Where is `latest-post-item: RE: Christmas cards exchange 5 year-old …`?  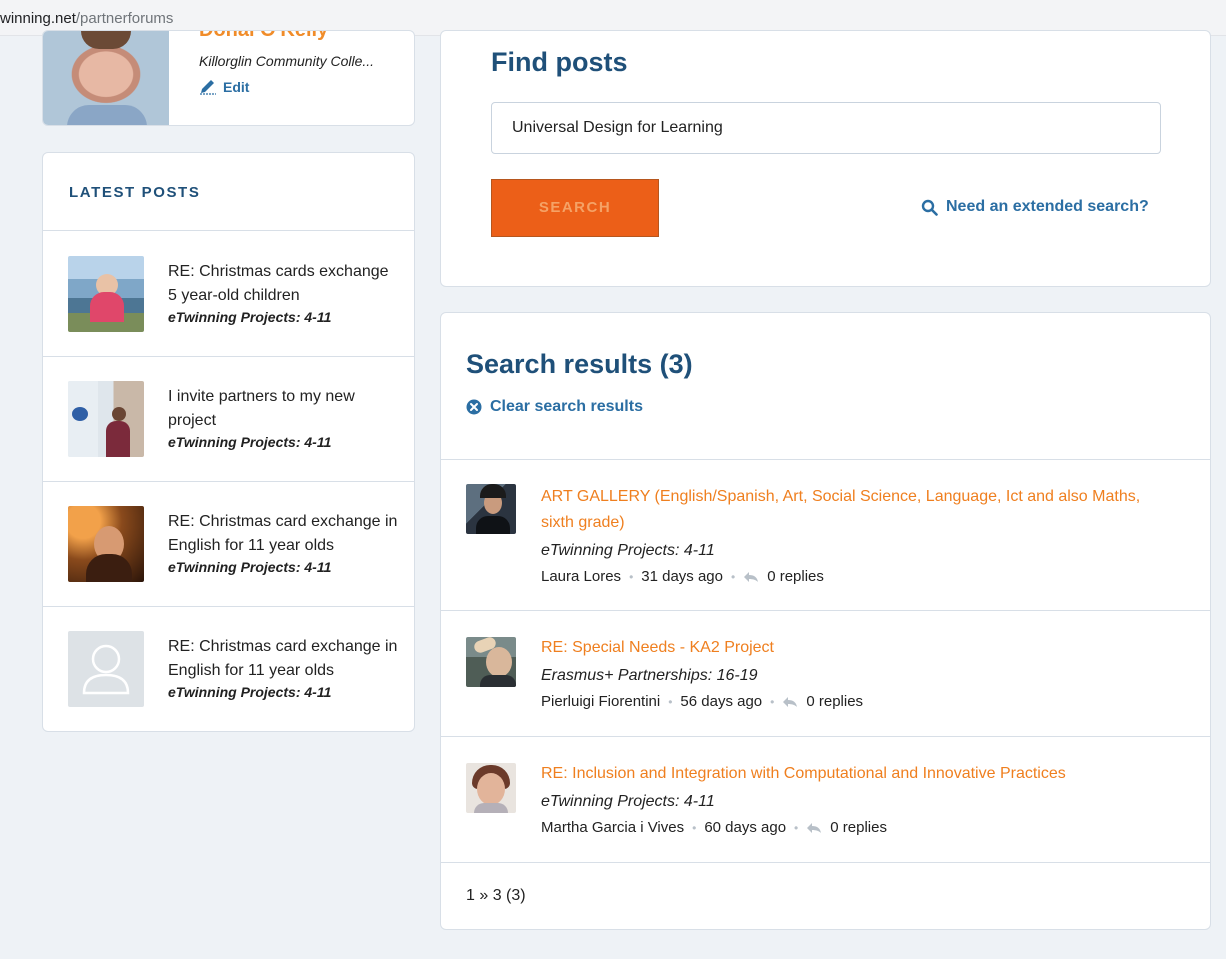
latest-post-item: RE: Christmas cards exchange 5 year-old … is located at coordinates (228, 293).